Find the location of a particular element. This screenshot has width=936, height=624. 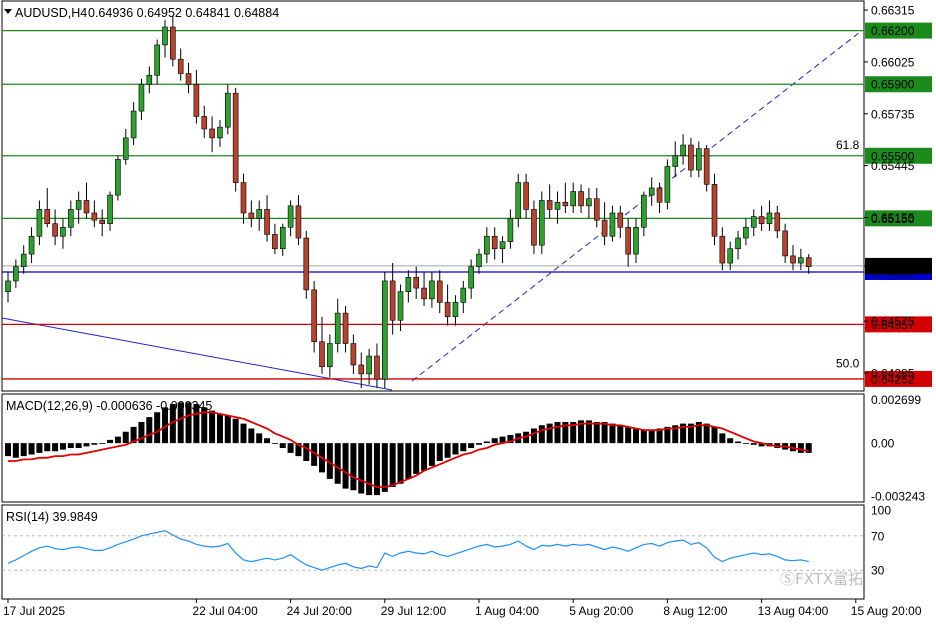

symbol-menu-icon is located at coordinates (8, 11).